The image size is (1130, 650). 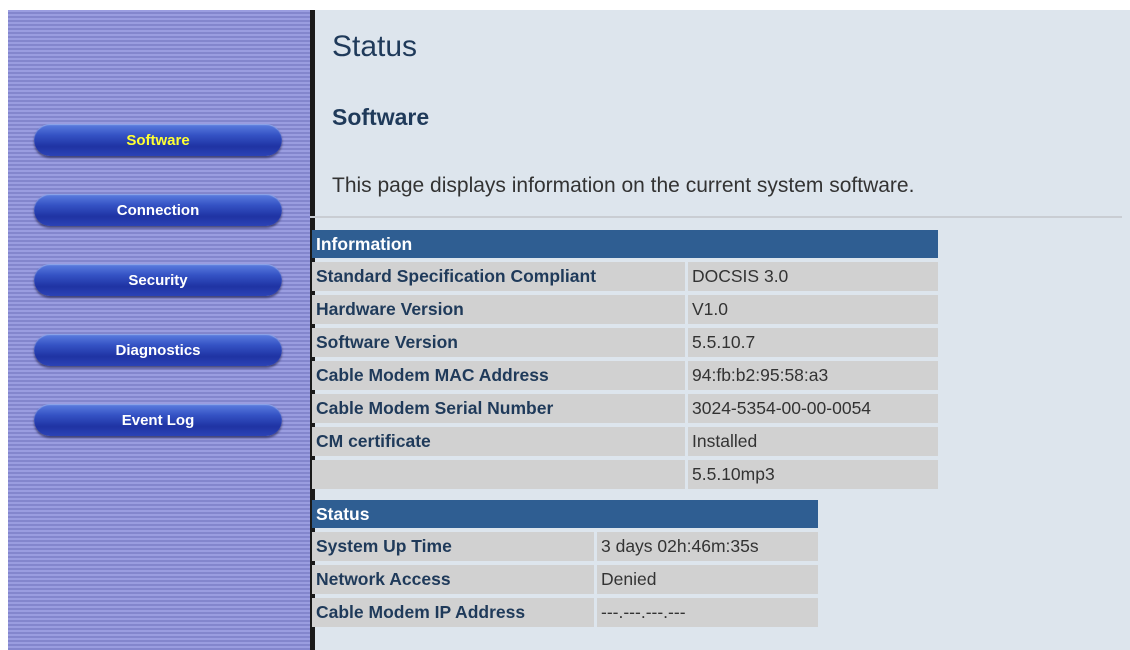 What do you see at coordinates (811, 408) in the screenshot?
I see `info-value: 3024-5354-00-00-0054` at bounding box center [811, 408].